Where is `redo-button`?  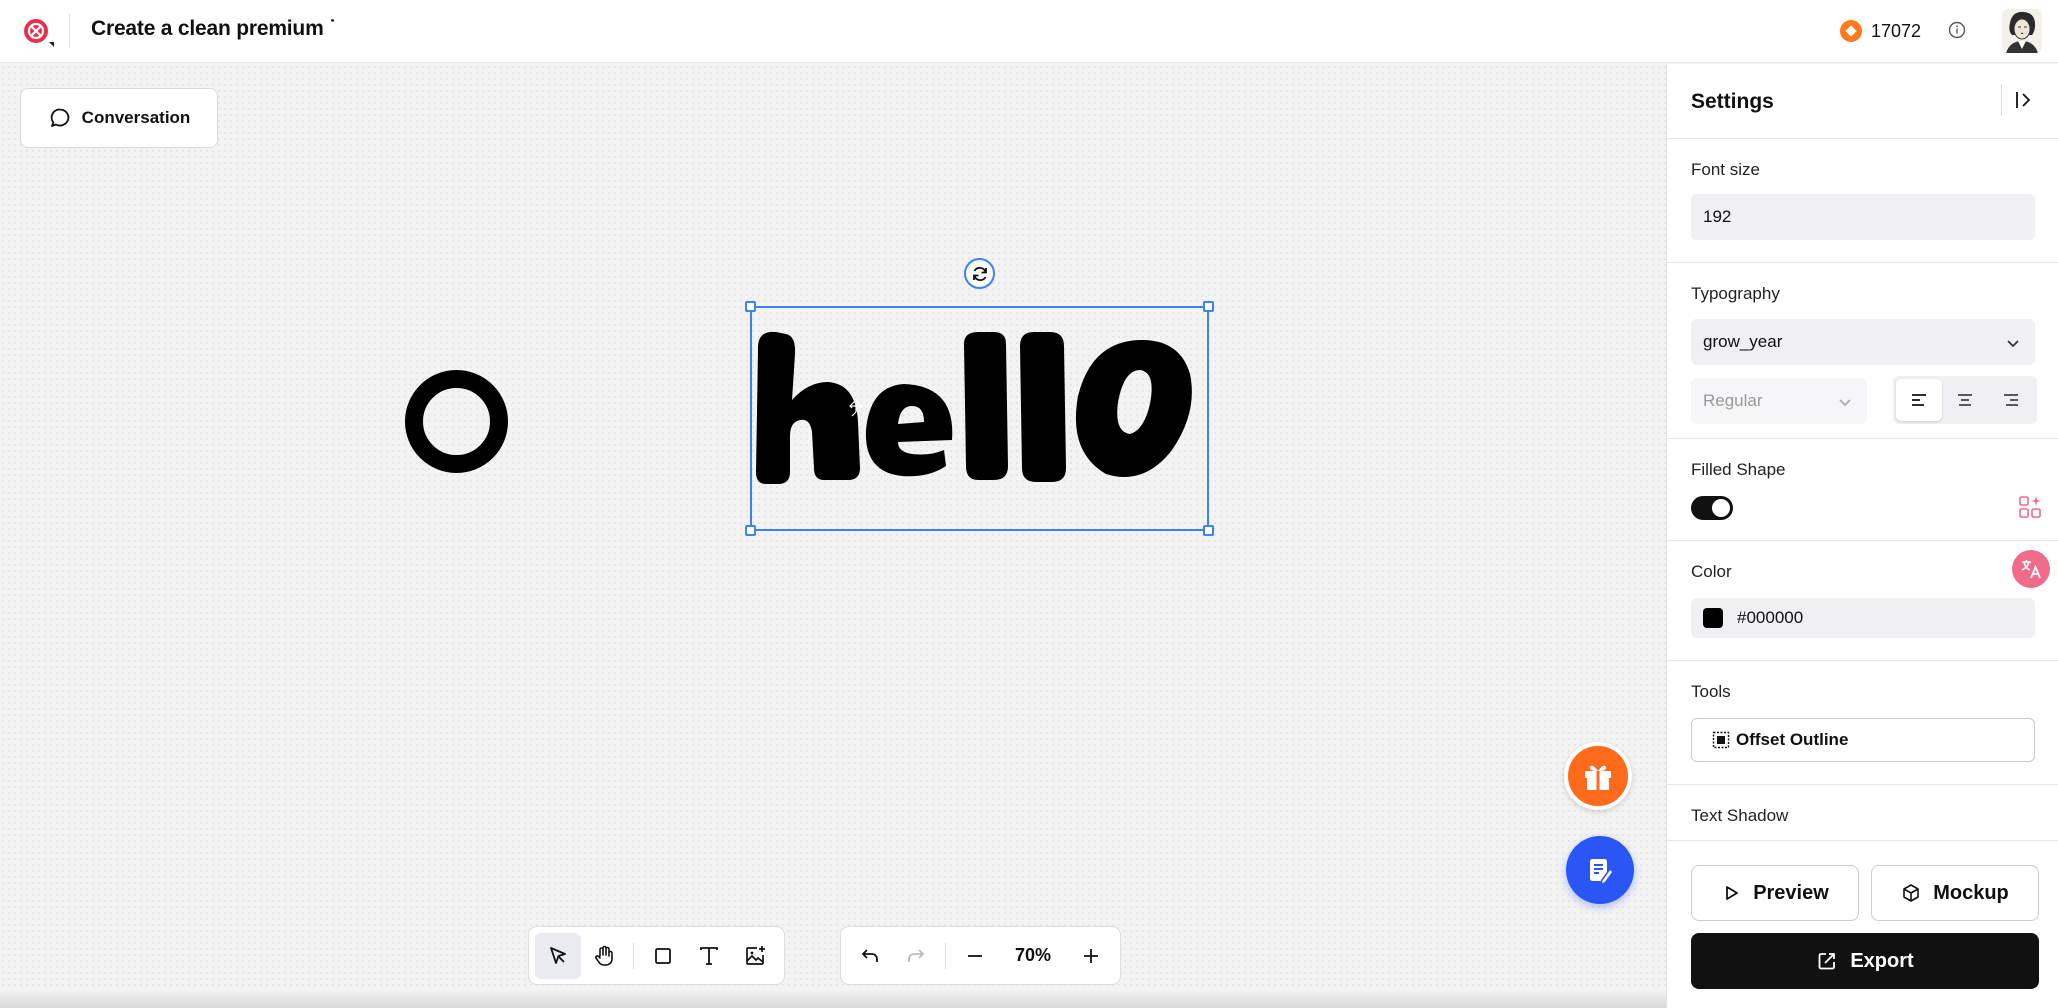
redo-button is located at coordinates (916, 956).